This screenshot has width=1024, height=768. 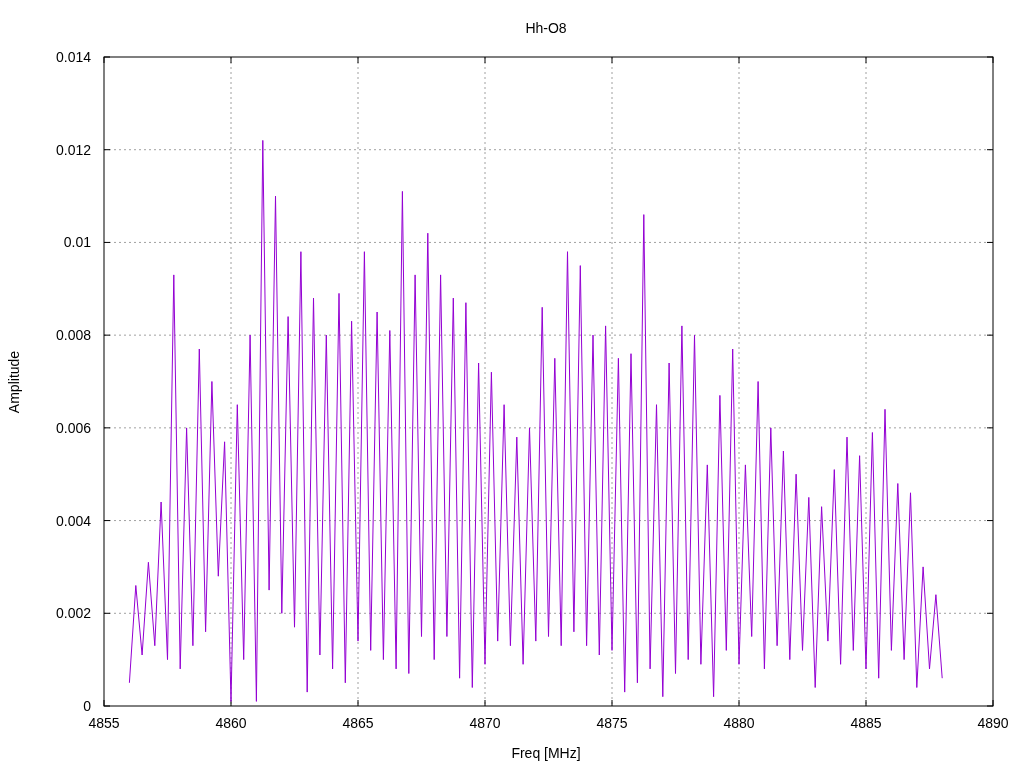 I want to click on y-tick-label: 0.012, so click(x=73, y=149).